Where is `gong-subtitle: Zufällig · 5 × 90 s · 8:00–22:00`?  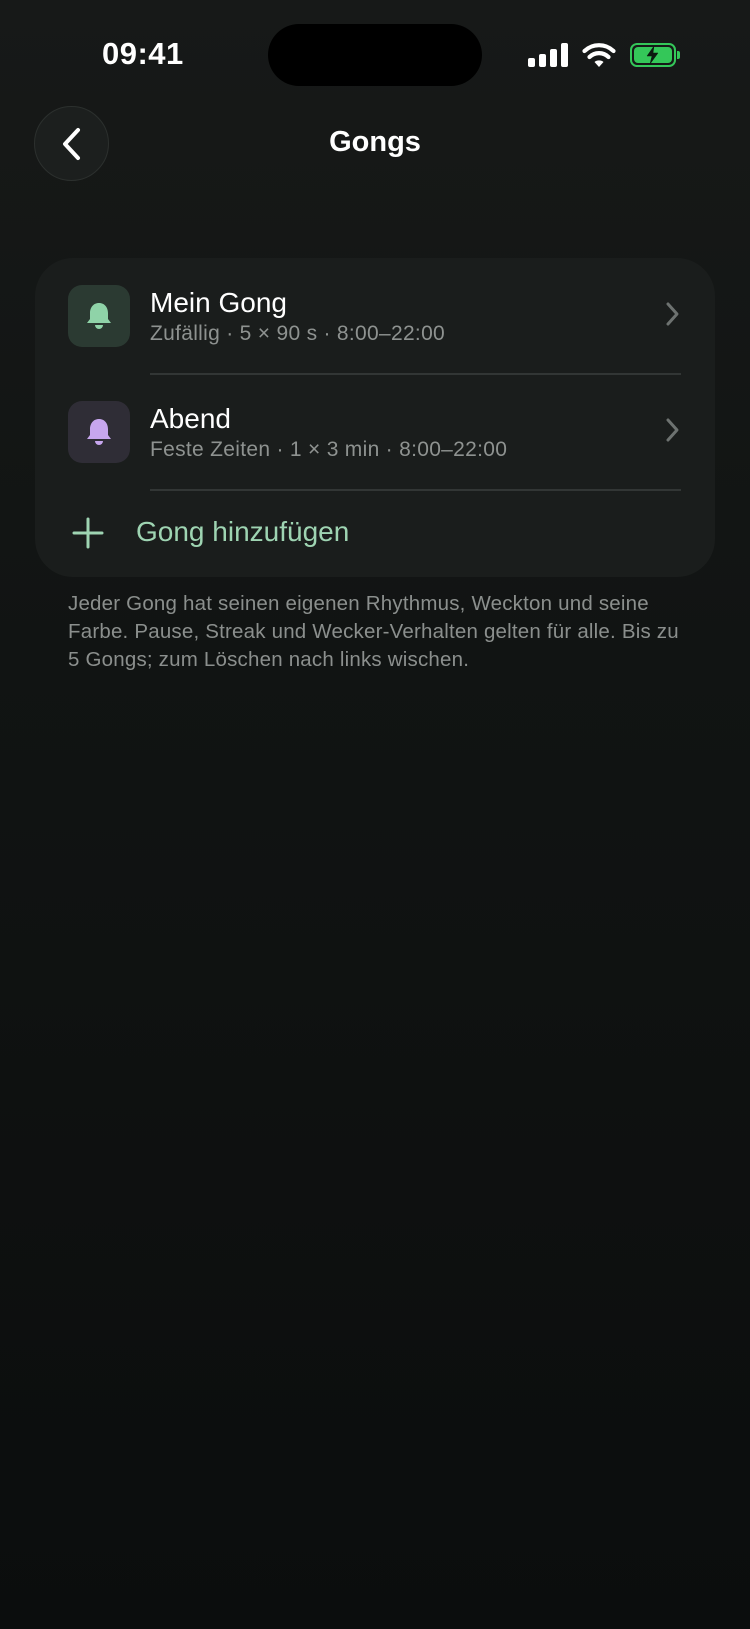 gong-subtitle: Zufällig · 5 × 90 s · 8:00–22:00 is located at coordinates (298, 333).